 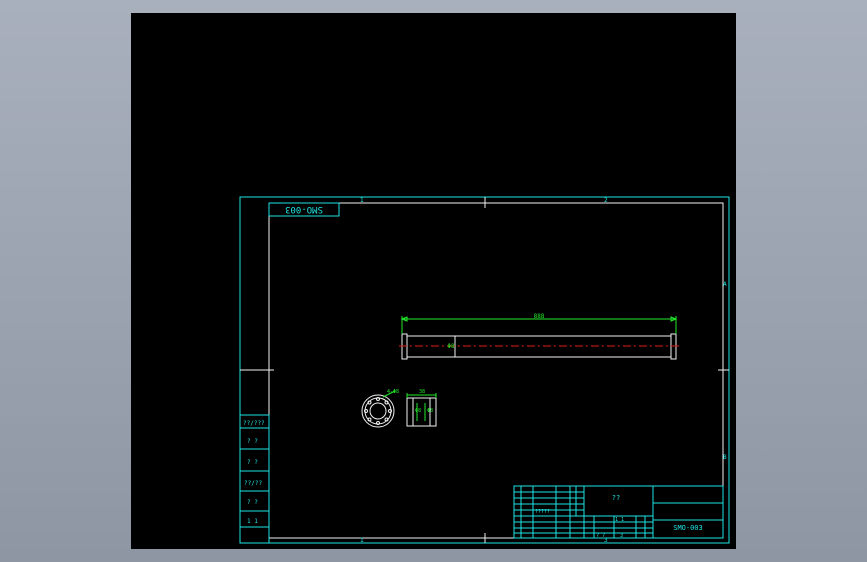 I want to click on holes-dim-text: 4-Φ8, so click(x=393, y=392).